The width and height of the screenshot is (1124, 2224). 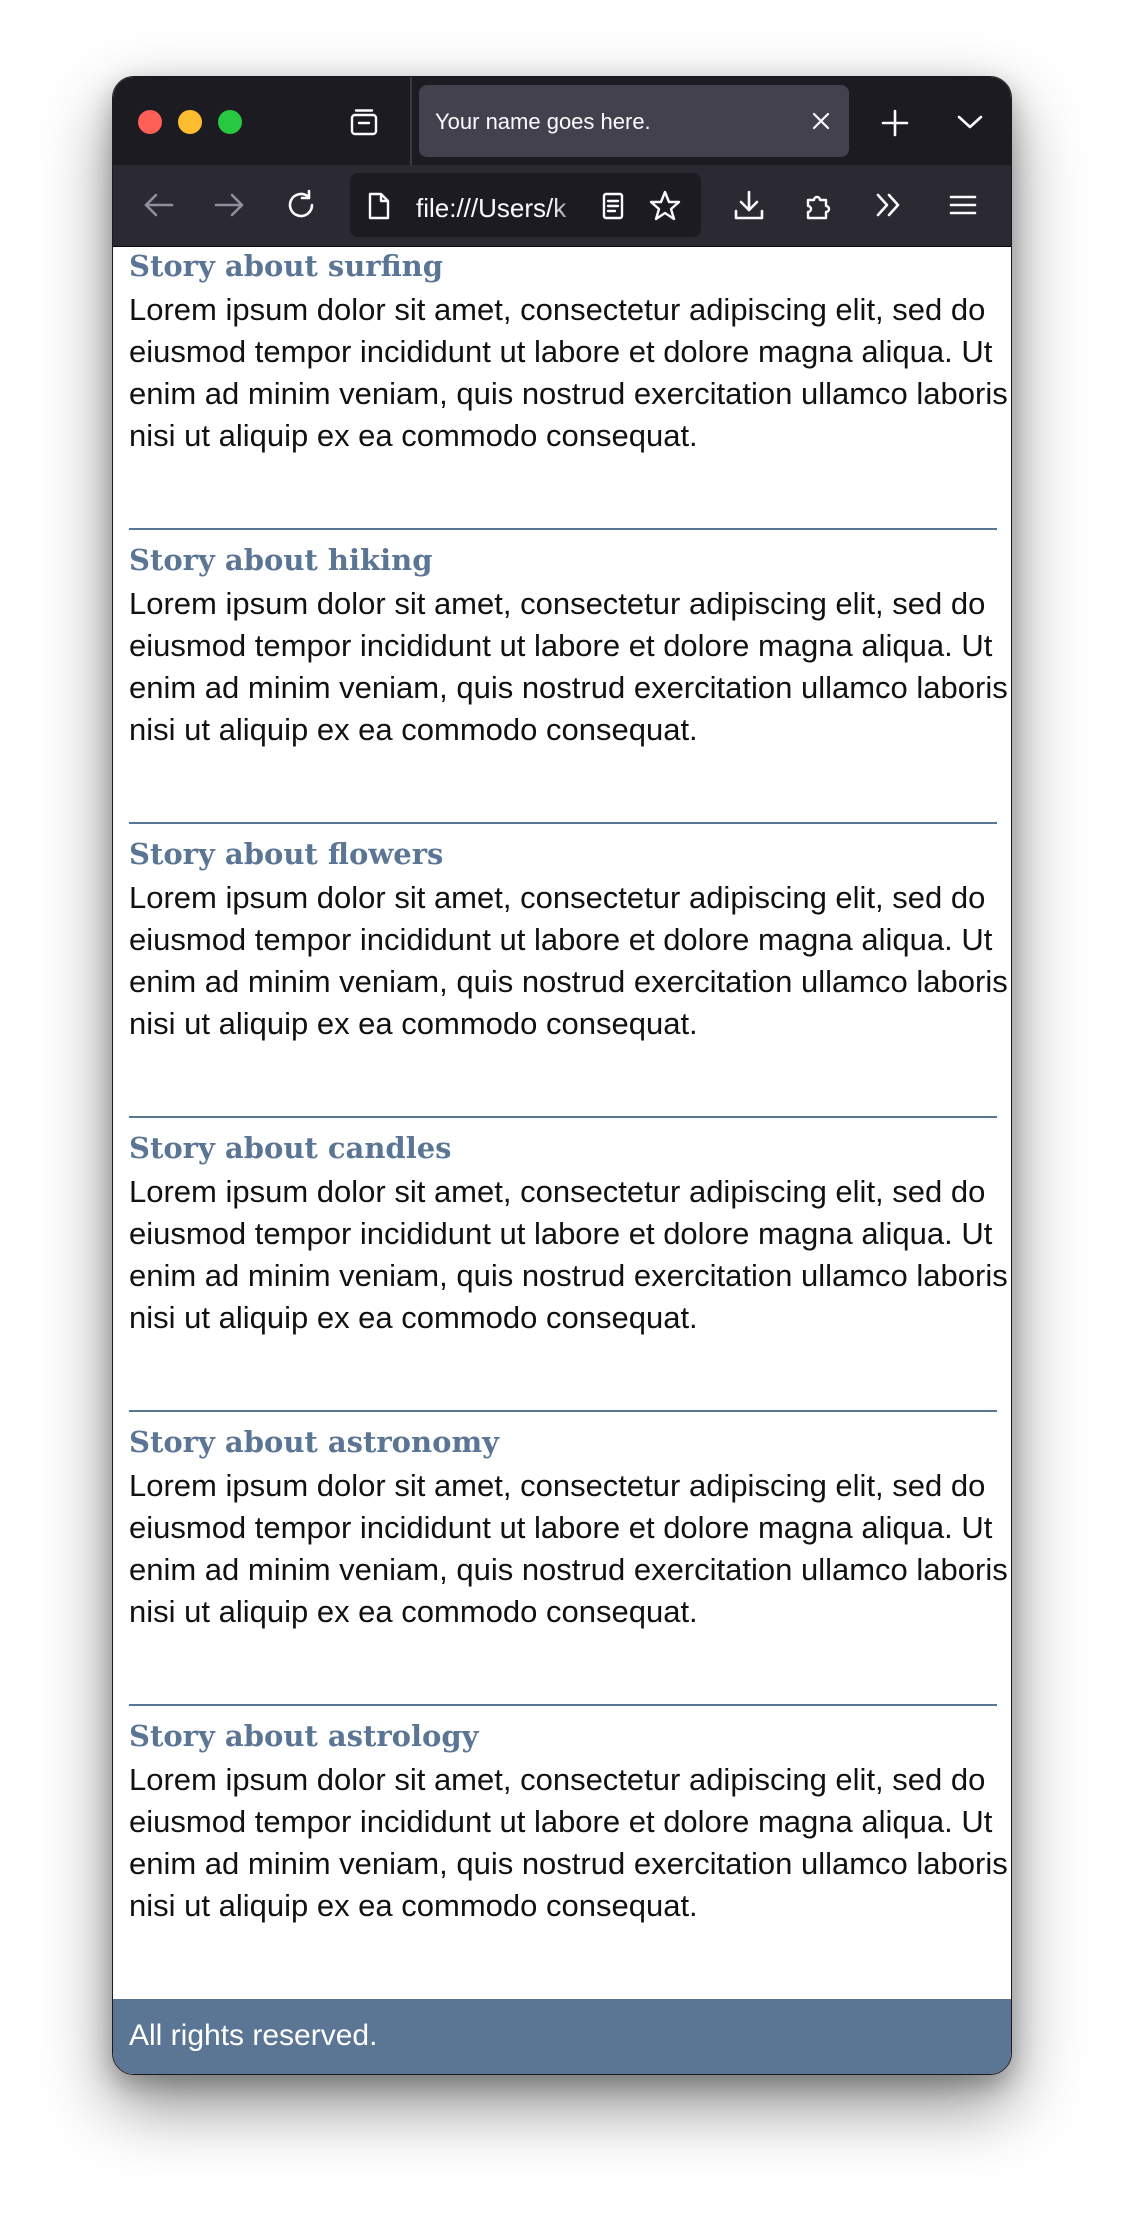 What do you see at coordinates (819, 205) in the screenshot?
I see `extensions-icon` at bounding box center [819, 205].